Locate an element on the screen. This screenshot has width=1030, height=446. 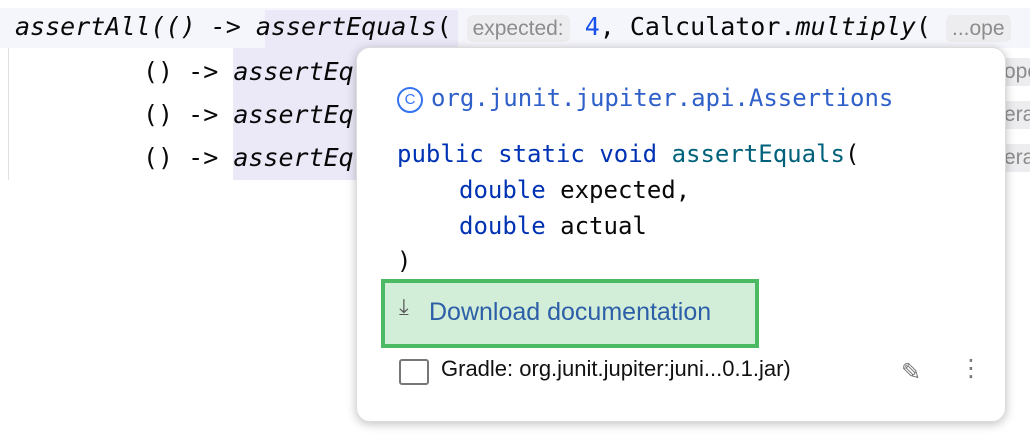
download-documentation-link: ⤓ Download documentation is located at coordinates (570, 313).